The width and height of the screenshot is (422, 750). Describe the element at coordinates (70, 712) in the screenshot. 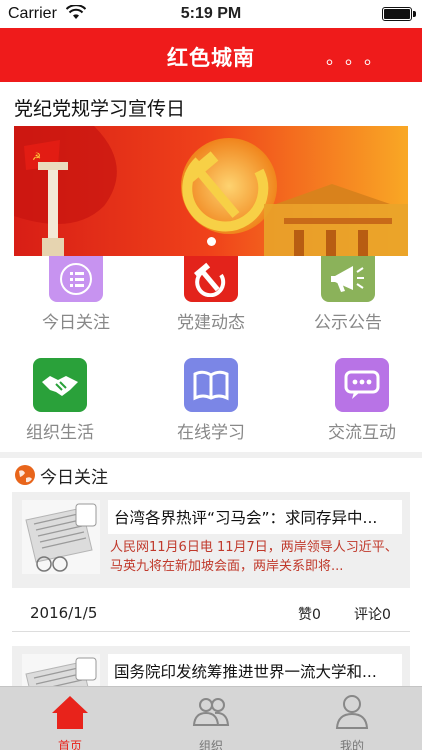

I see `home-icon` at that location.